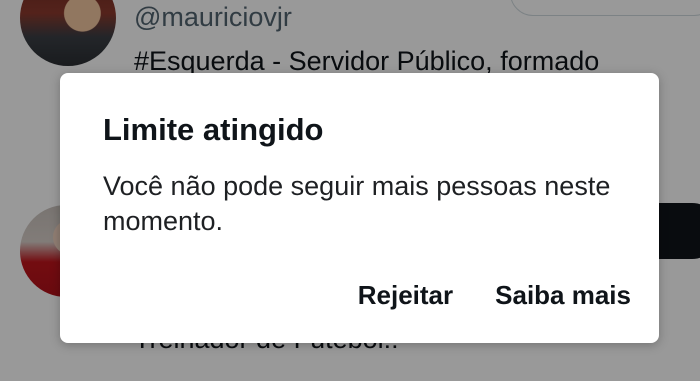 The width and height of the screenshot is (700, 381). What do you see at coordinates (213, 129) in the screenshot?
I see `dialog-title: Limite atingido` at bounding box center [213, 129].